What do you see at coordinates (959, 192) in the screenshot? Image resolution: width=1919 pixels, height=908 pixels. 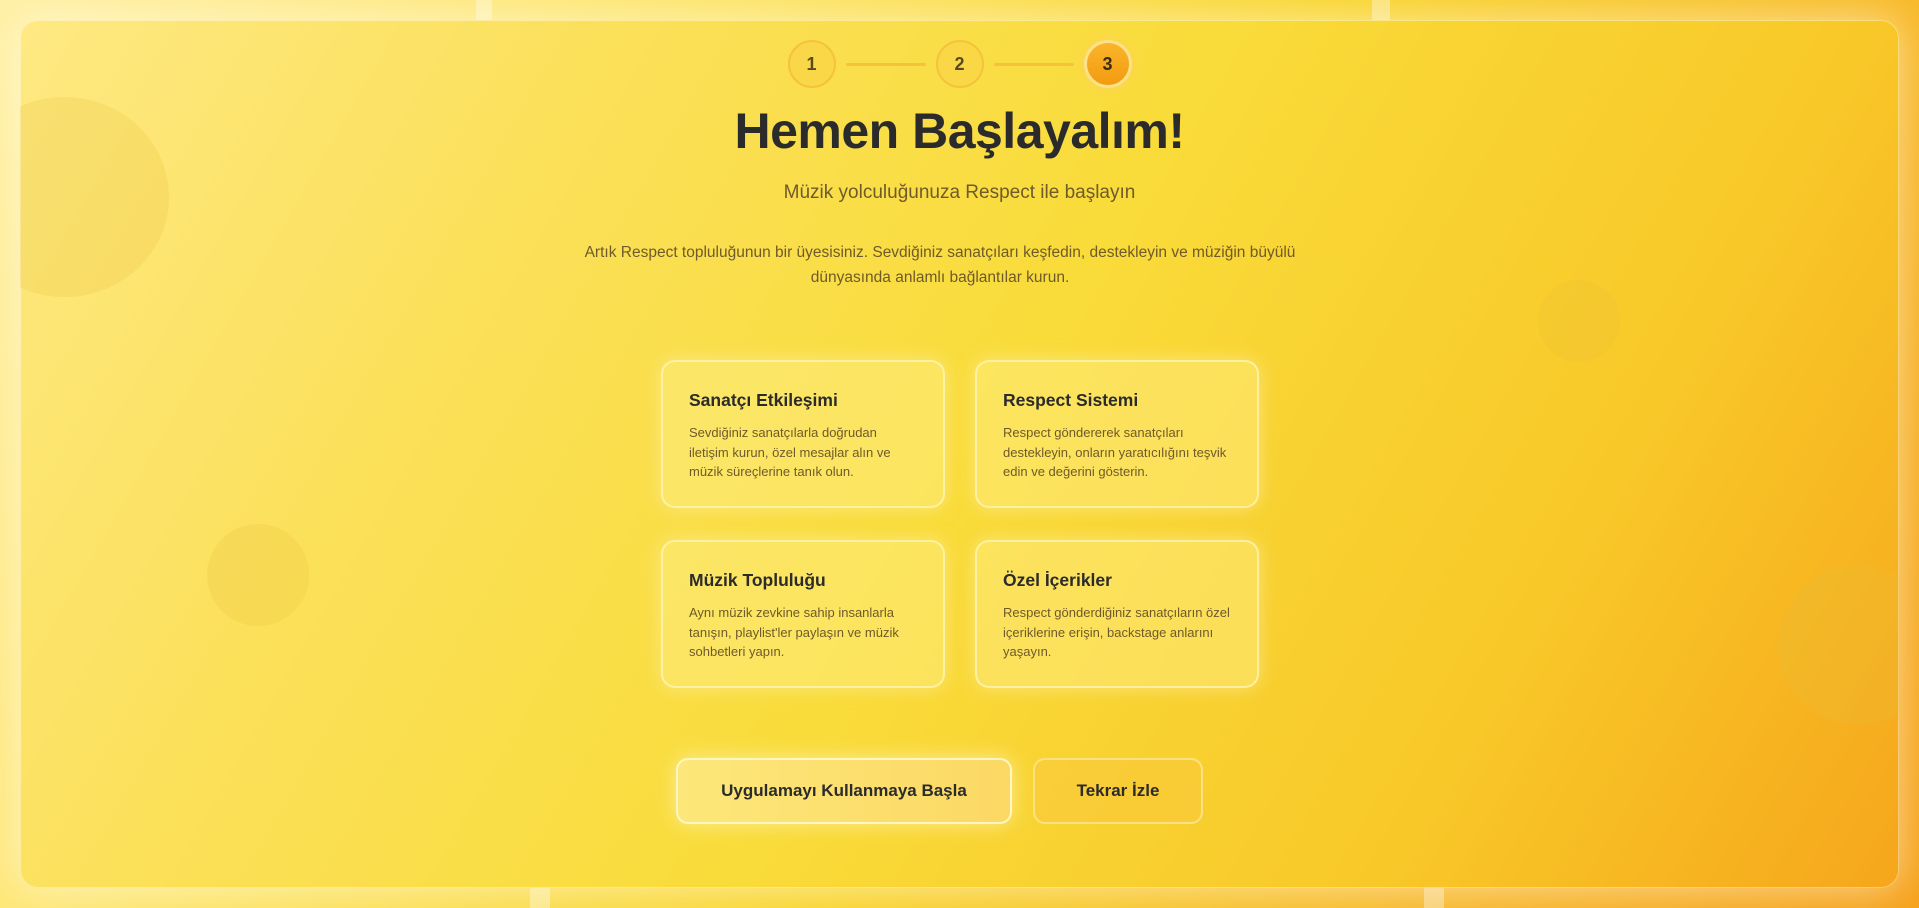 I see `page-subtitle: Müzik yolculuğunuza Respect ile başlayın` at bounding box center [959, 192].